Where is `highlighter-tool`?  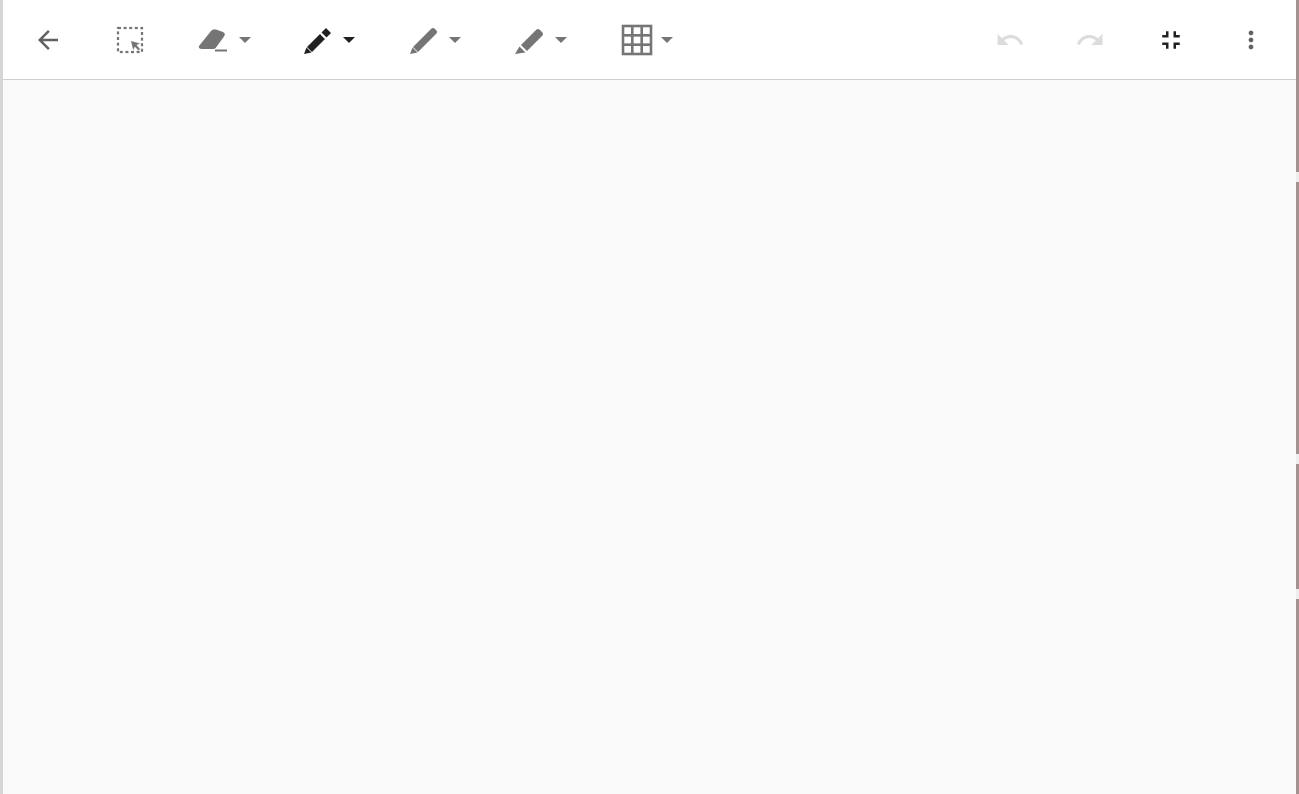 highlighter-tool is located at coordinates (541, 40).